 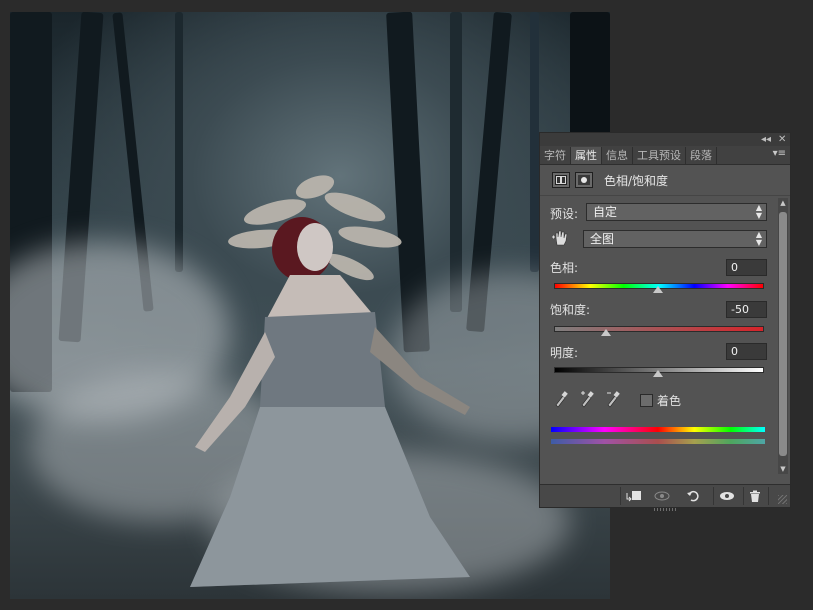 What do you see at coordinates (561, 239) in the screenshot?
I see `targeted-adjust-hand-icon` at bounding box center [561, 239].